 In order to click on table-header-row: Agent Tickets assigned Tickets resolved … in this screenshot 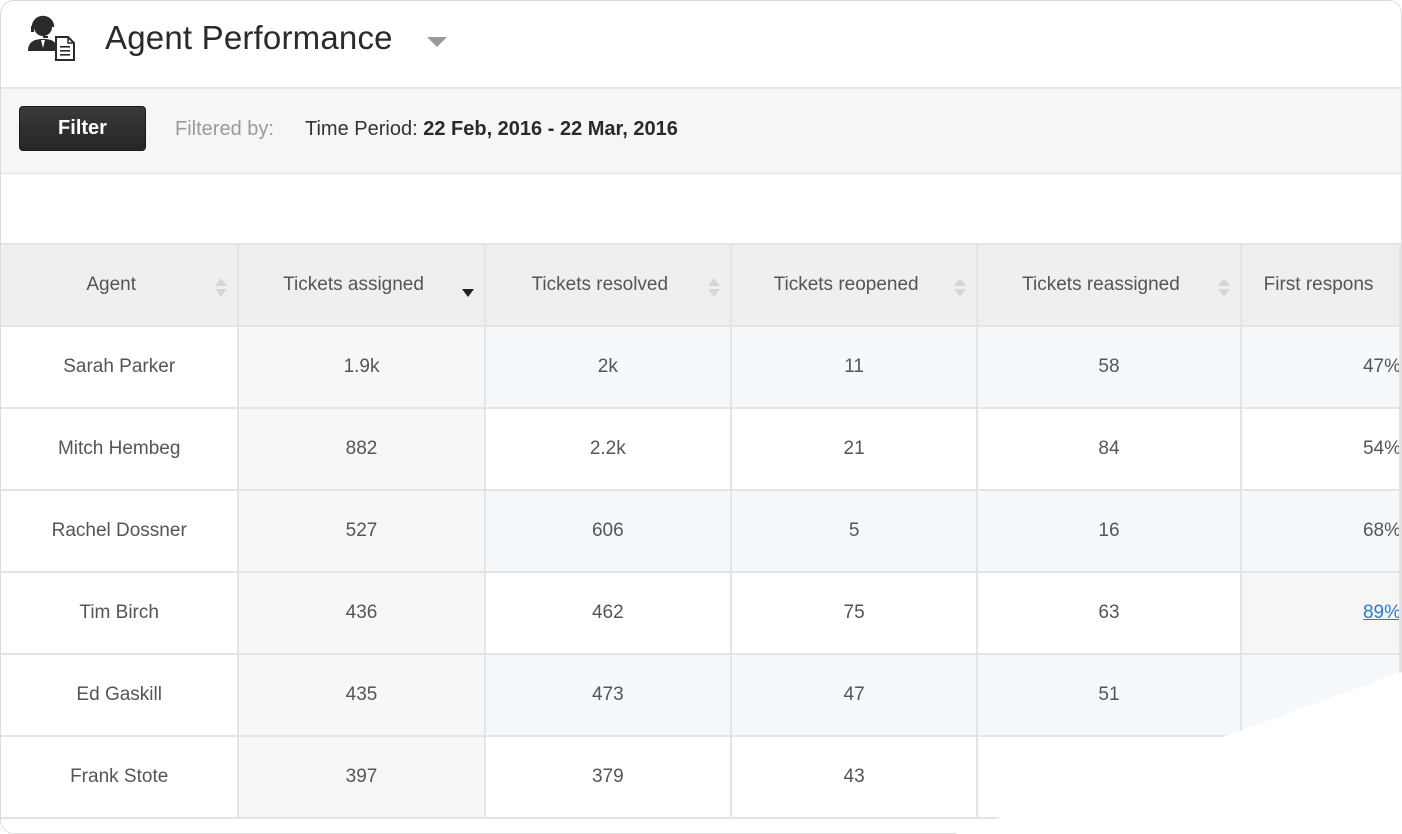, I will do `click(701, 285)`.